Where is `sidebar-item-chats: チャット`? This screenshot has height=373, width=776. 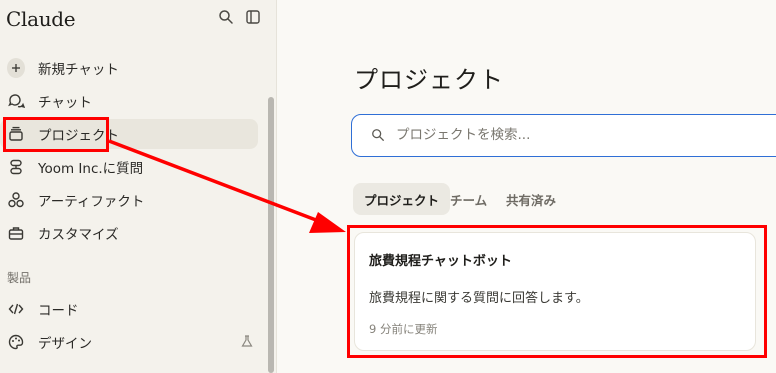 sidebar-item-chats: チャット is located at coordinates (129, 101).